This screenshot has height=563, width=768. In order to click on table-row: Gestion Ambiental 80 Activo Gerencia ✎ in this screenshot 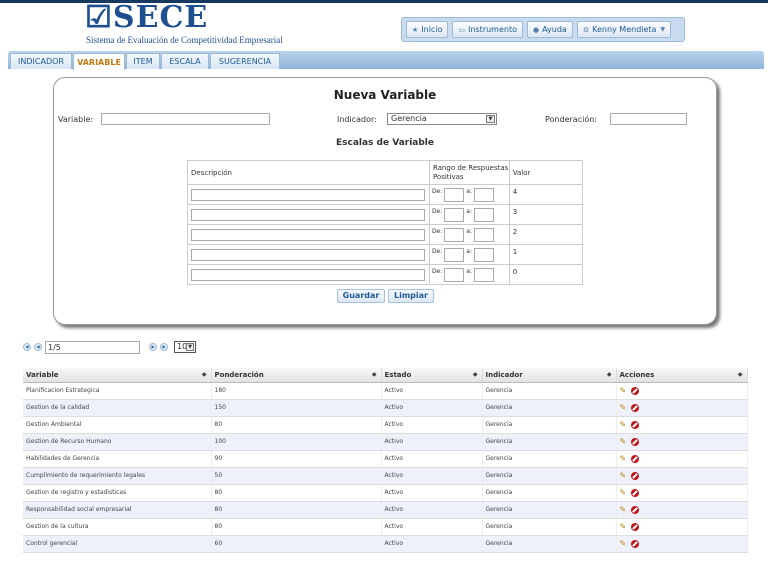, I will do `click(385, 425)`.